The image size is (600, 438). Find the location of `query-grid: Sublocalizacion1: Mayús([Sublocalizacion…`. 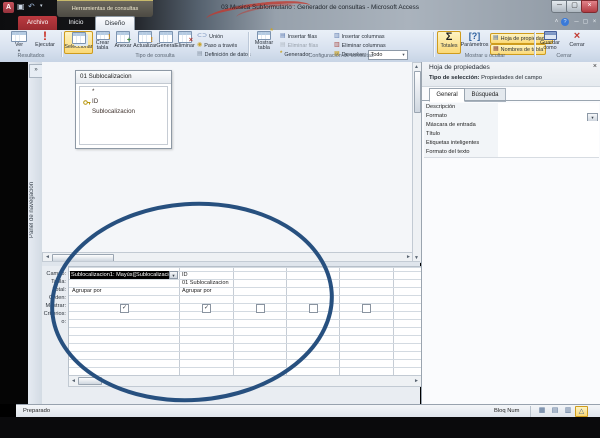

query-grid: Sublocalizacion1: Mayús([Sublocalizacion… is located at coordinates (244, 321).